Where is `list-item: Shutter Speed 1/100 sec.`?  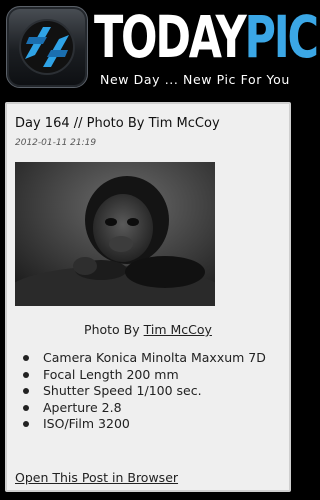 list-item: Shutter Speed 1/100 sec. is located at coordinates (142, 391).